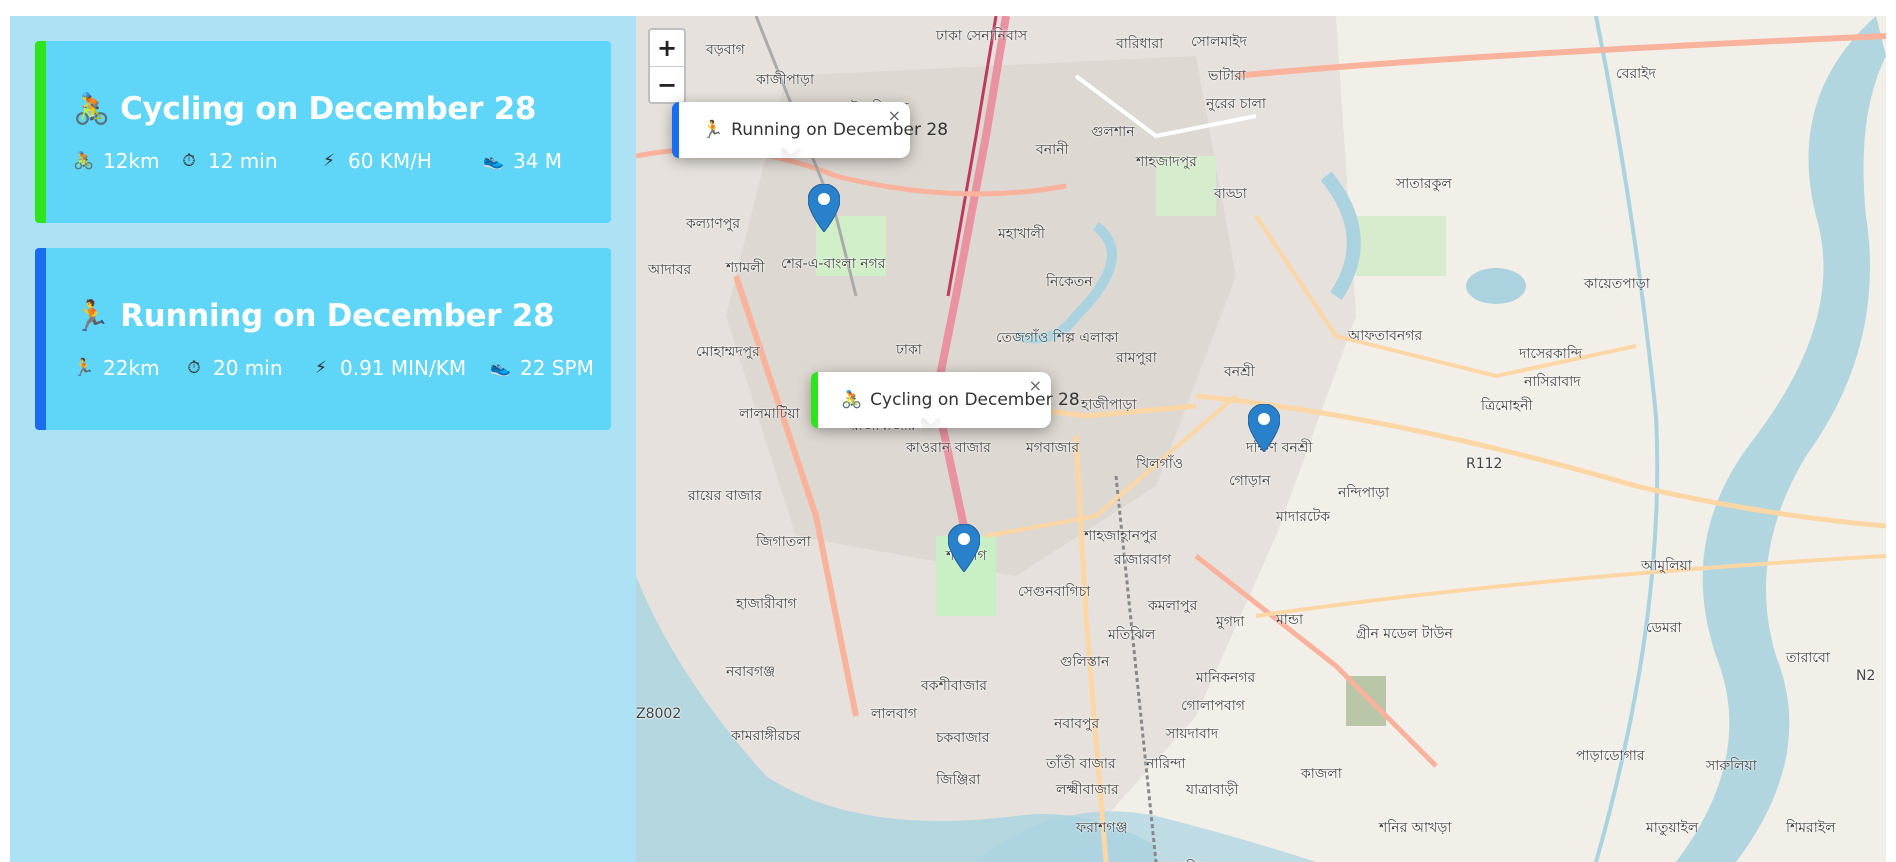  I want to click on stat-pace: ⚡ 0.91 MIN/KM, so click(400, 368).